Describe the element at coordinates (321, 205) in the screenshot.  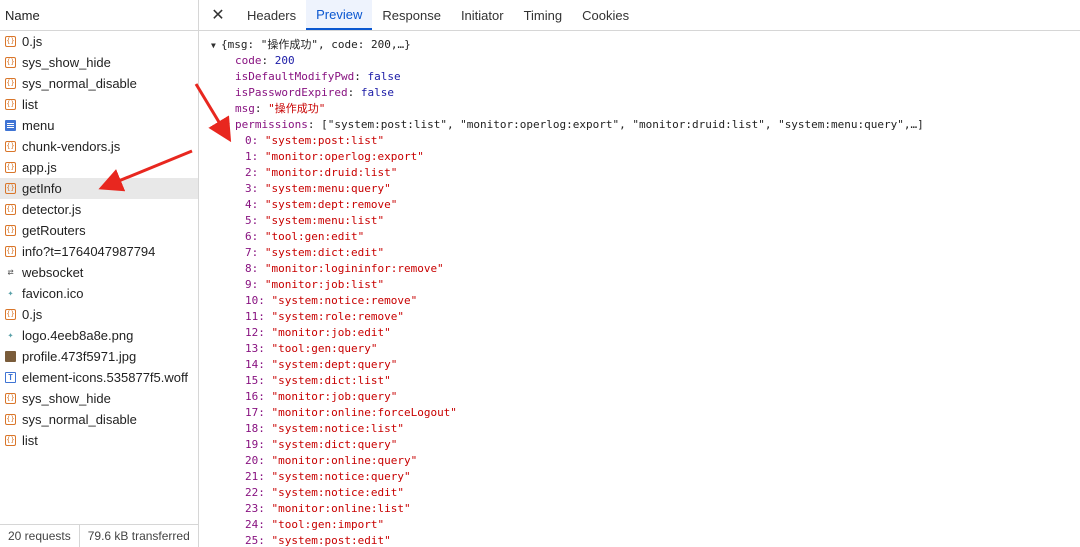
I see `permission-item: 4: "system:dept:remove"` at that location.